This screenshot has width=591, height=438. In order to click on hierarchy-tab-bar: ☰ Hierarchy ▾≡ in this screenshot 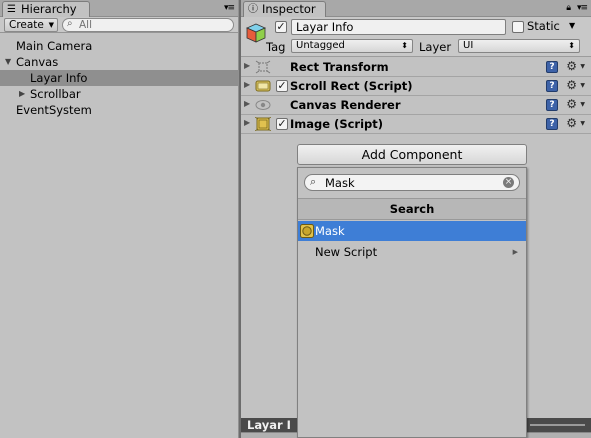, I will do `click(119, 8)`.